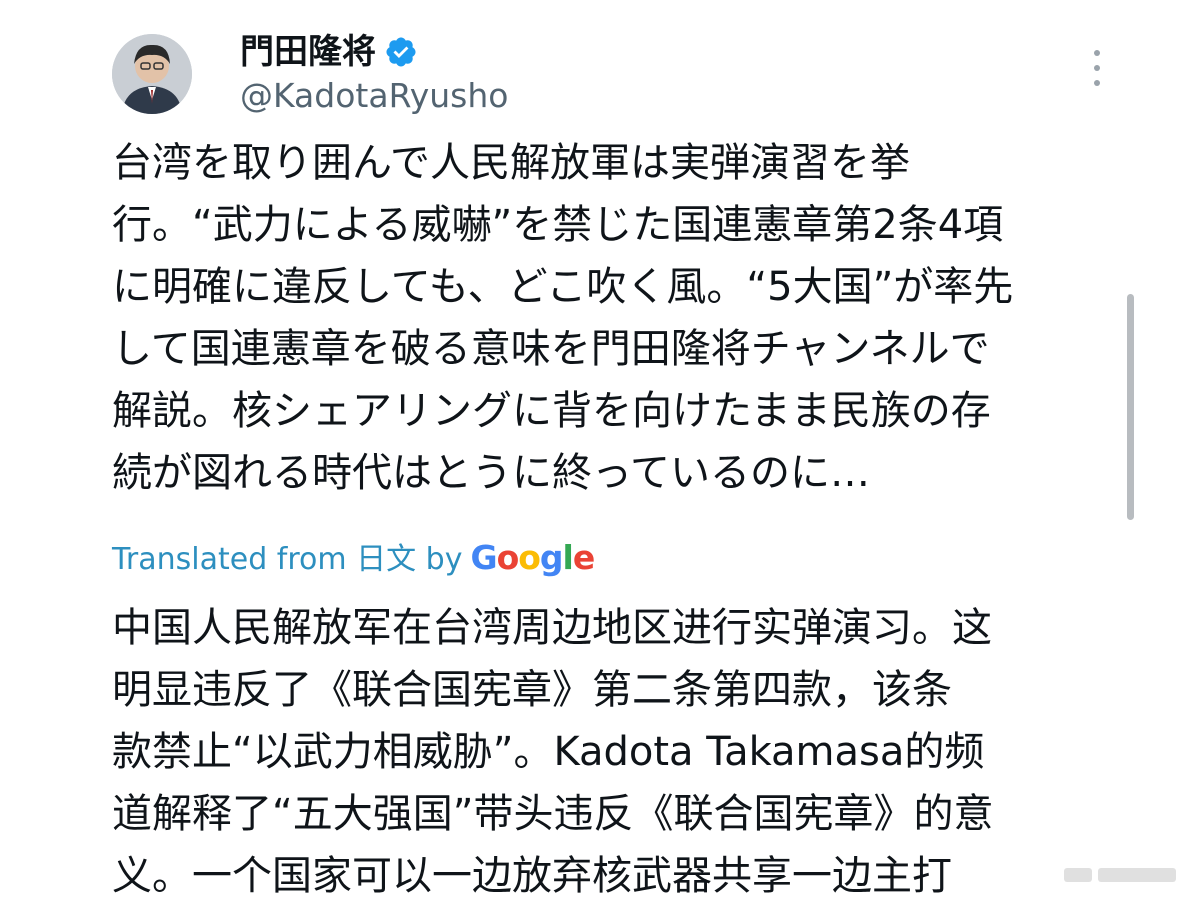 The width and height of the screenshot is (1200, 912). Describe the element at coordinates (401, 52) in the screenshot. I see `verified-badge-icon` at that location.